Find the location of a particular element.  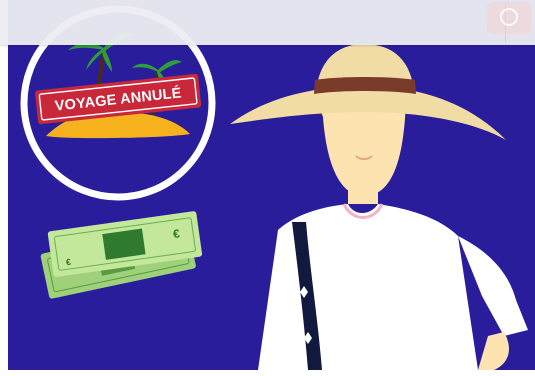

video-top-bar is located at coordinates (267, 22).